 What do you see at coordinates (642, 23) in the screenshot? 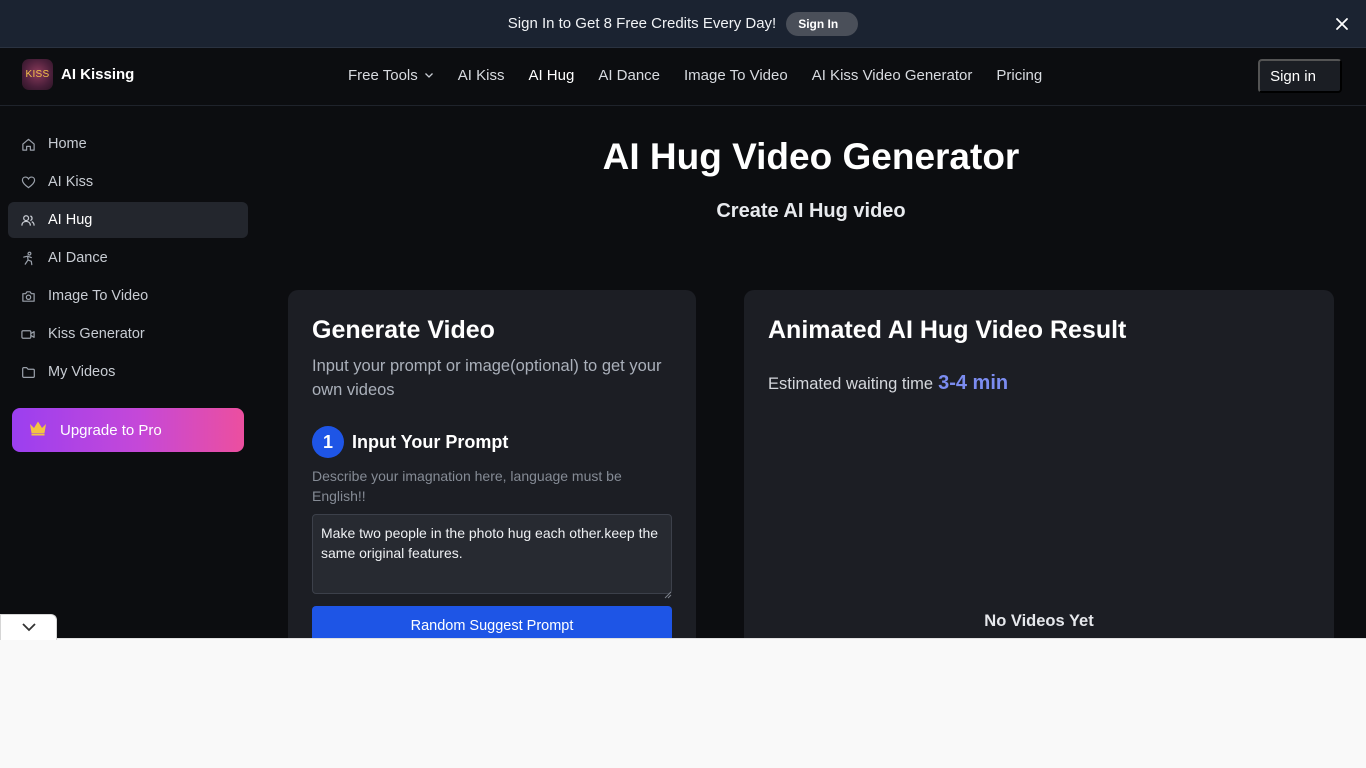
I see `promo-text: Sign In to Get 8 Free Credits Every Day!` at bounding box center [642, 23].